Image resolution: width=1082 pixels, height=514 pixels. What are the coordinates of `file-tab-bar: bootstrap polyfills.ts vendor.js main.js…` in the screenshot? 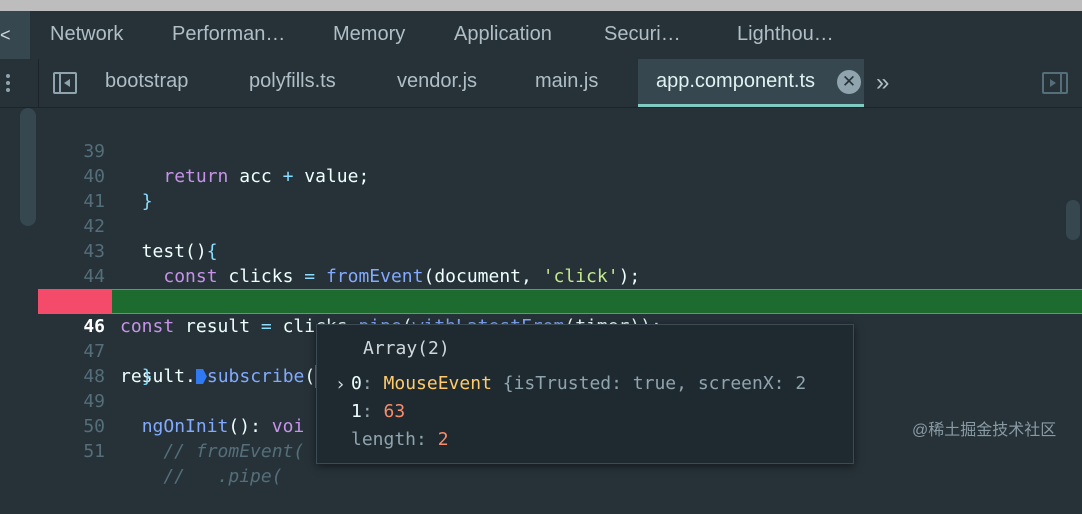 It's located at (541, 83).